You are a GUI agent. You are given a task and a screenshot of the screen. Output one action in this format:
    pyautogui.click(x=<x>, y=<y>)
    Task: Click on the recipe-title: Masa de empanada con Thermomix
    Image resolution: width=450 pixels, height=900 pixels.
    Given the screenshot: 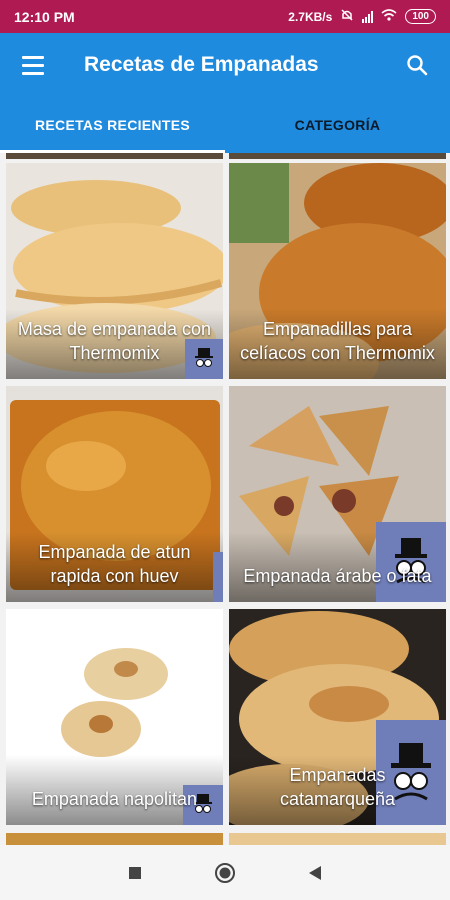 What is the action you would take?
    pyautogui.click(x=114, y=341)
    